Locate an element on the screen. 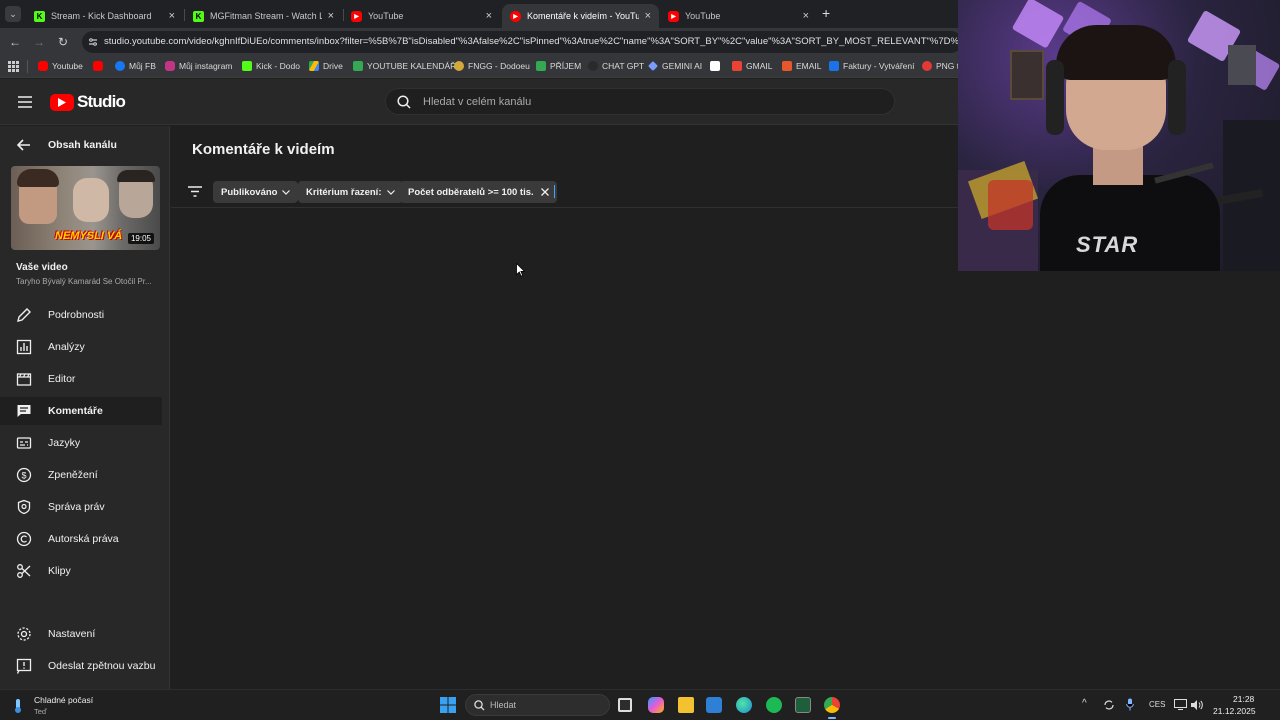  back-arrow-icon is located at coordinates (24, 145).